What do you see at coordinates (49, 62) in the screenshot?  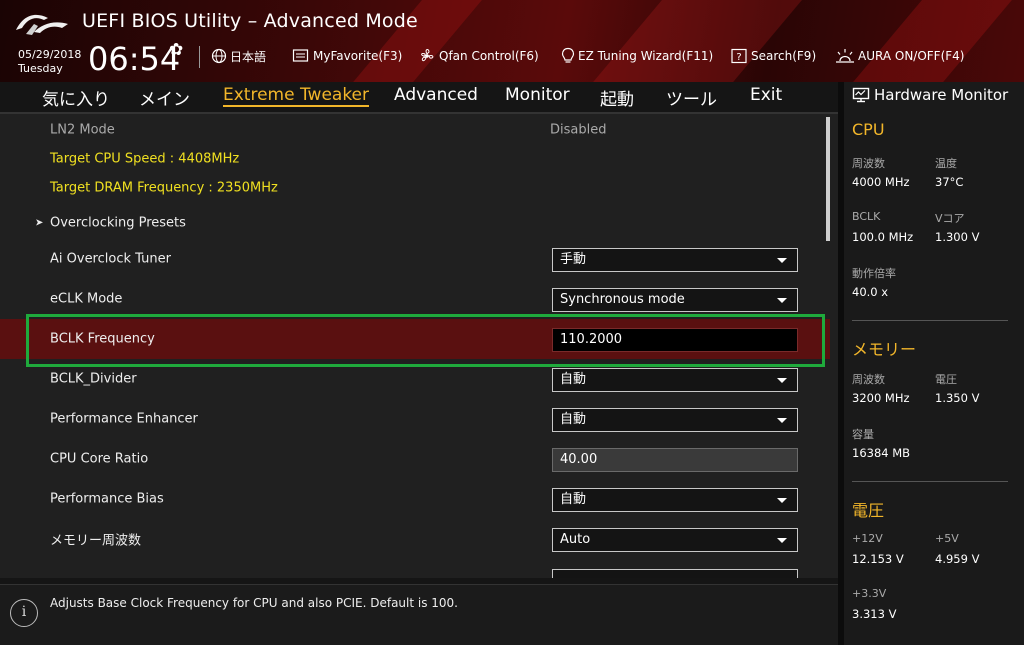 I see `date-display: 05/29/2018 Tuesday` at bounding box center [49, 62].